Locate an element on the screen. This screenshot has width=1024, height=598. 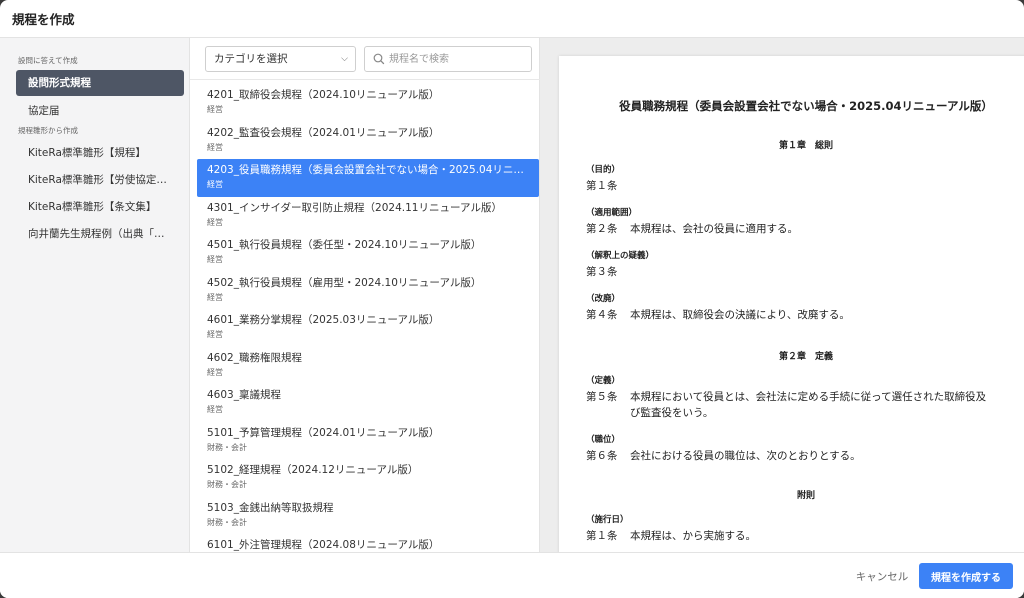
article-body: 第６条 会社における役員の職位は、次のとおりとする。 is located at coordinates (805, 456).